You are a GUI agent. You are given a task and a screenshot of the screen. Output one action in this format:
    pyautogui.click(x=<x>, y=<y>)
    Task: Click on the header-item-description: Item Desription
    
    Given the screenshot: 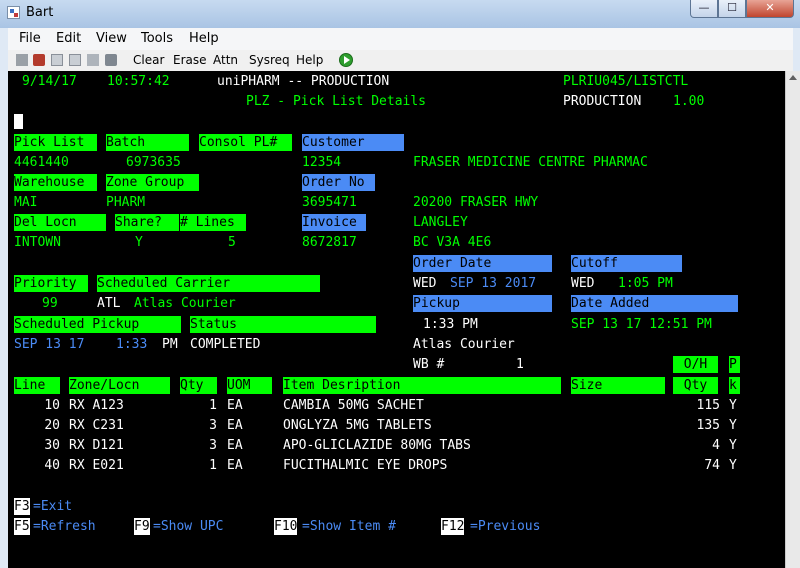 What is the action you would take?
    pyautogui.click(x=422, y=385)
    